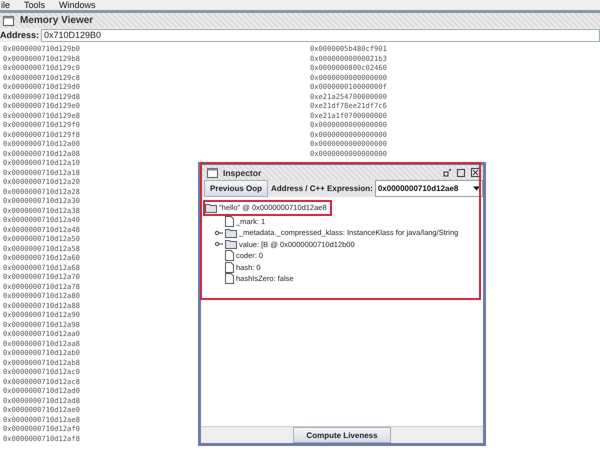  What do you see at coordinates (5, 5) in the screenshot?
I see `menu-item: ile` at bounding box center [5, 5].